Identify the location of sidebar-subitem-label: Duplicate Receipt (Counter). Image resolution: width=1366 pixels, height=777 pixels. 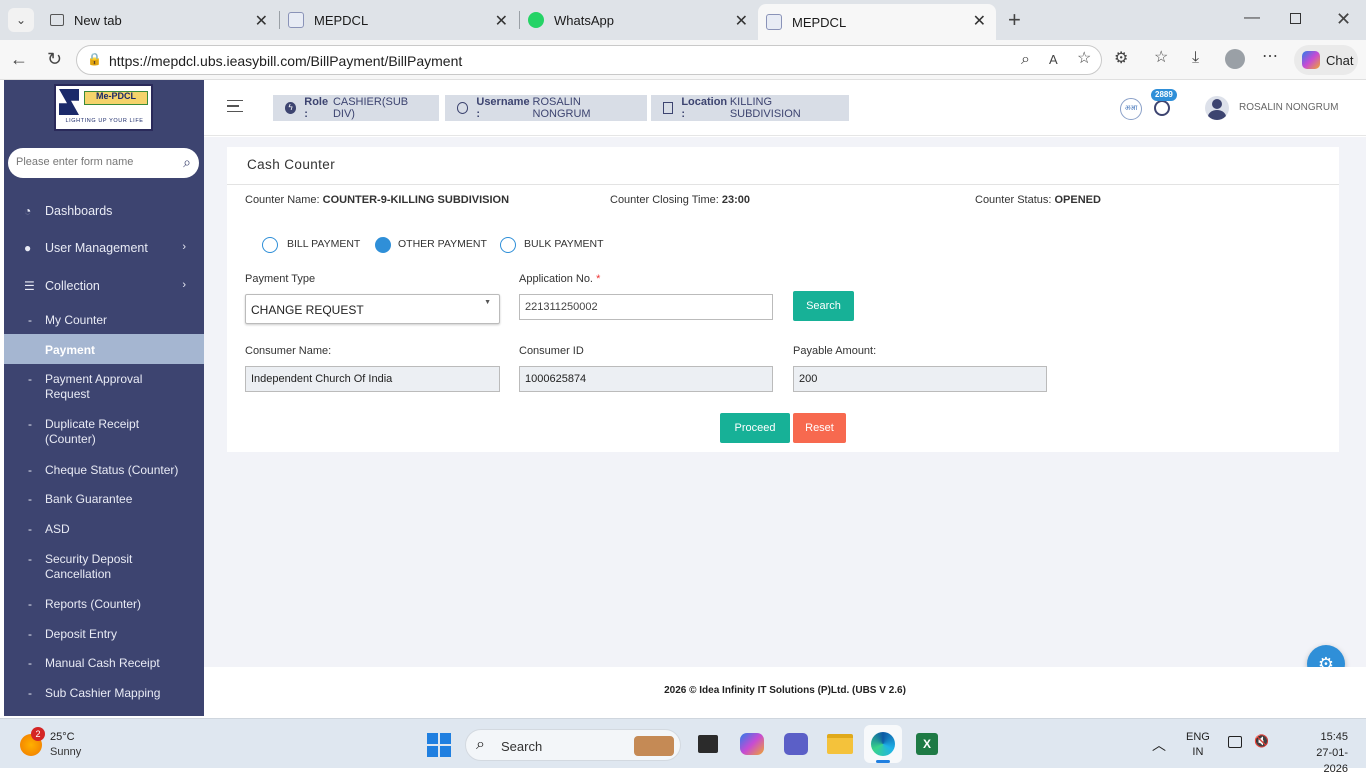
(92, 431).